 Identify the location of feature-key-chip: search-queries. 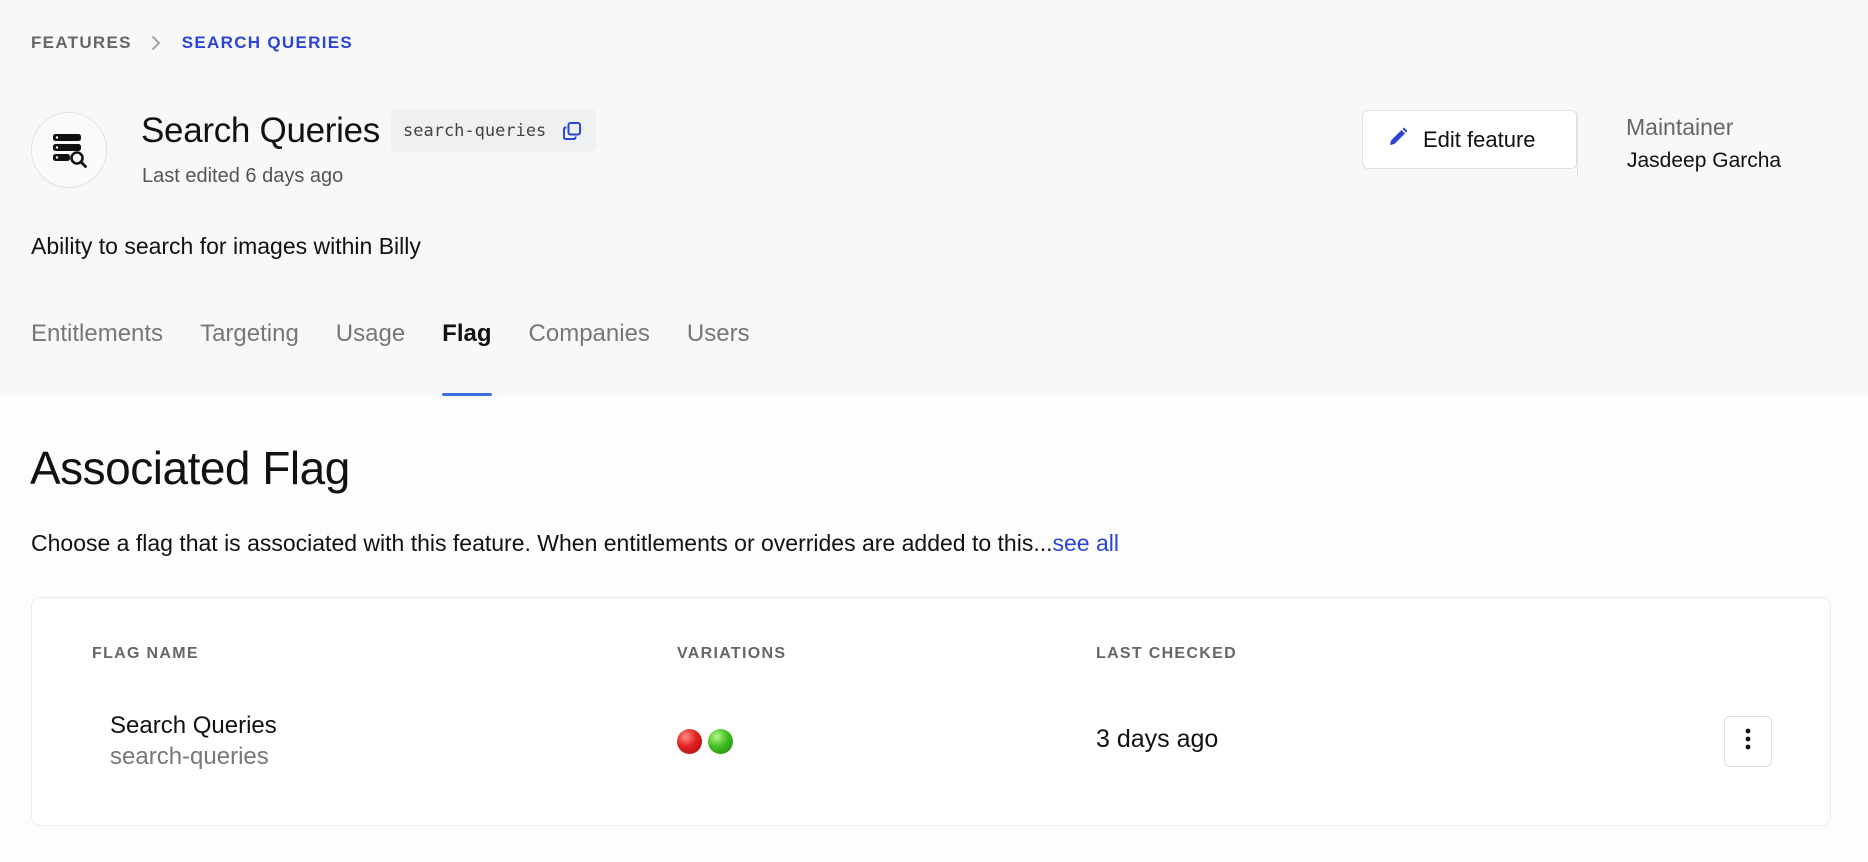
(494, 130).